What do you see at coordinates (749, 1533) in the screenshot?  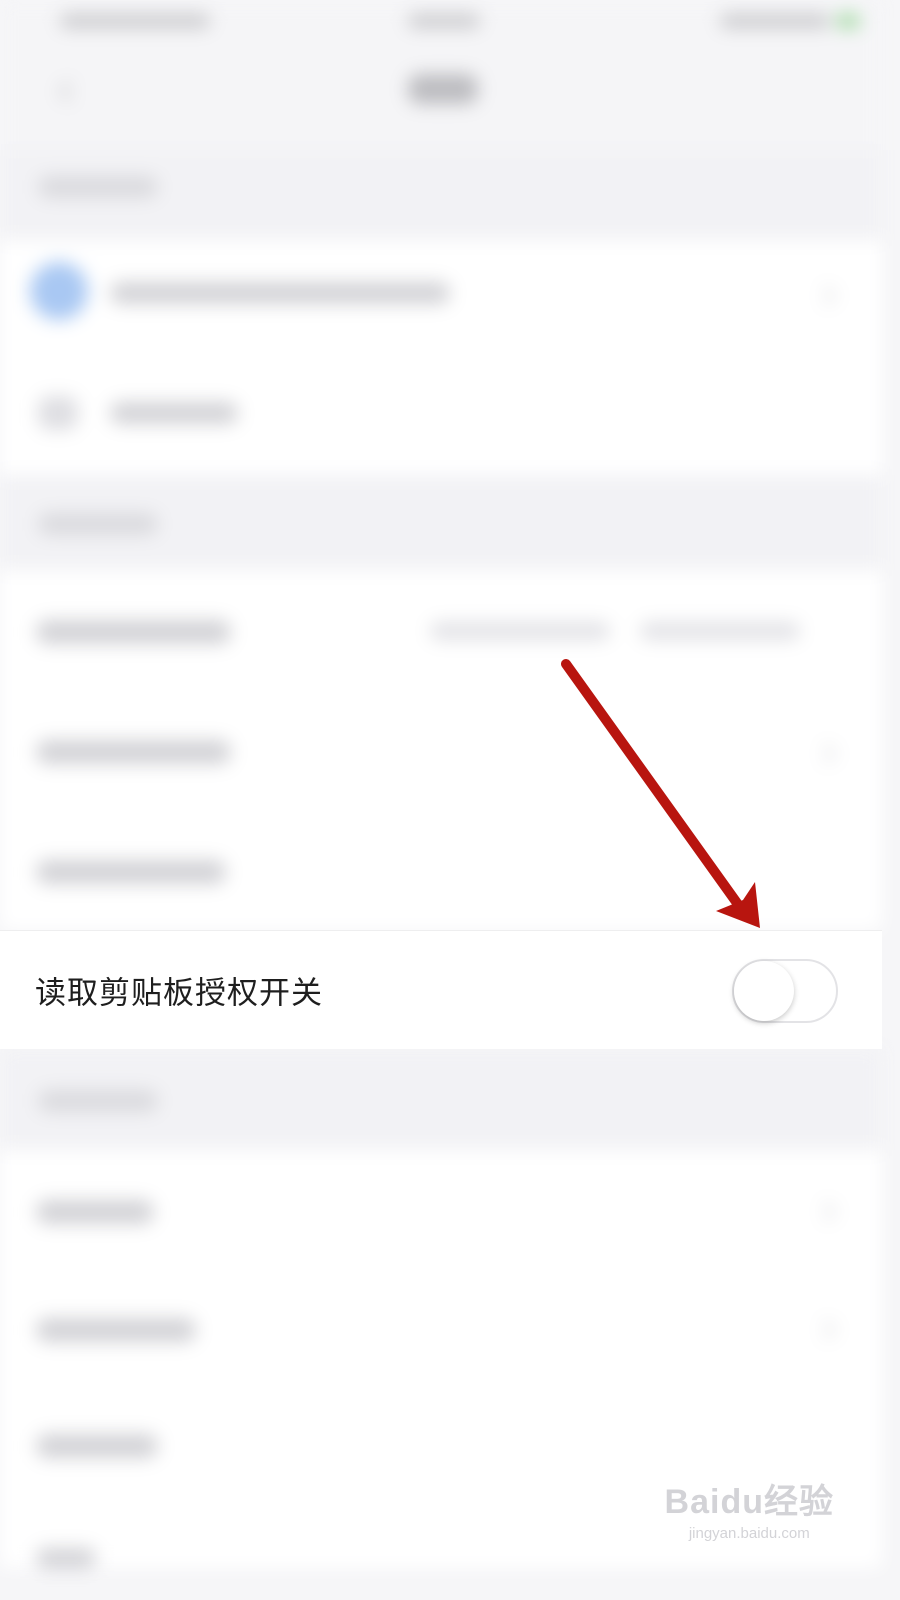 I see `watermark-url: jingyan.baidu.com` at bounding box center [749, 1533].